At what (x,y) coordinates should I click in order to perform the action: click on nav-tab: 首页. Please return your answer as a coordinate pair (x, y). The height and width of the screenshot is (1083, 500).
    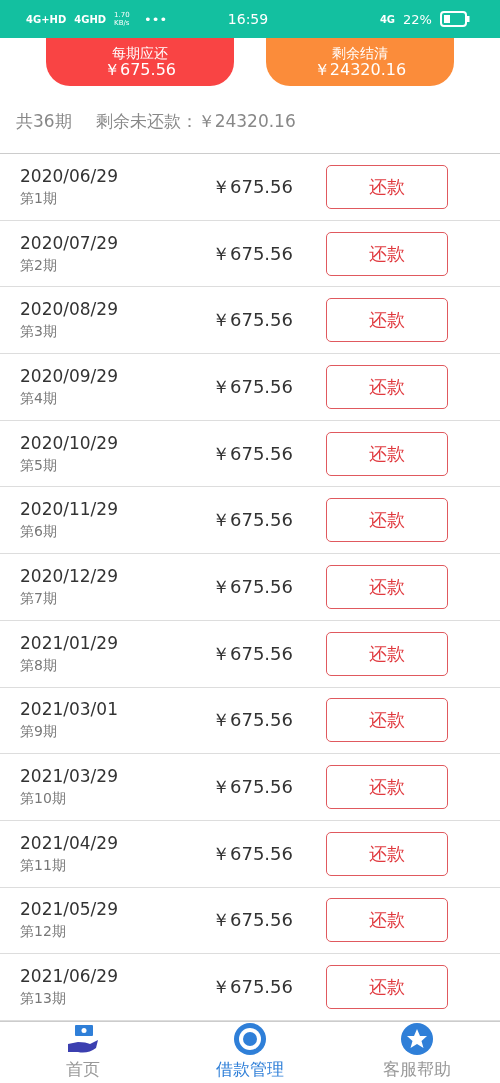
    Looking at the image, I should click on (83, 1052).